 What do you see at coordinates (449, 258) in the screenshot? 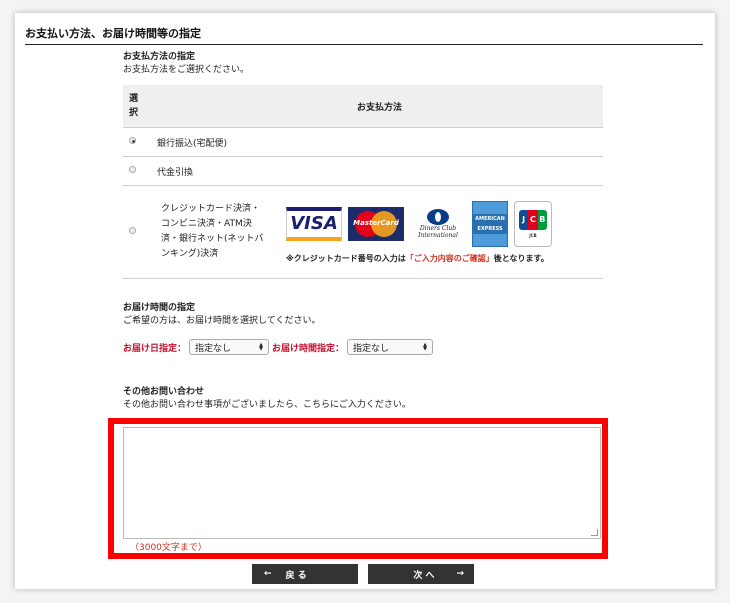
I see `credit-card-note-highlight: 「ご入力内容のご確認」` at bounding box center [449, 258].